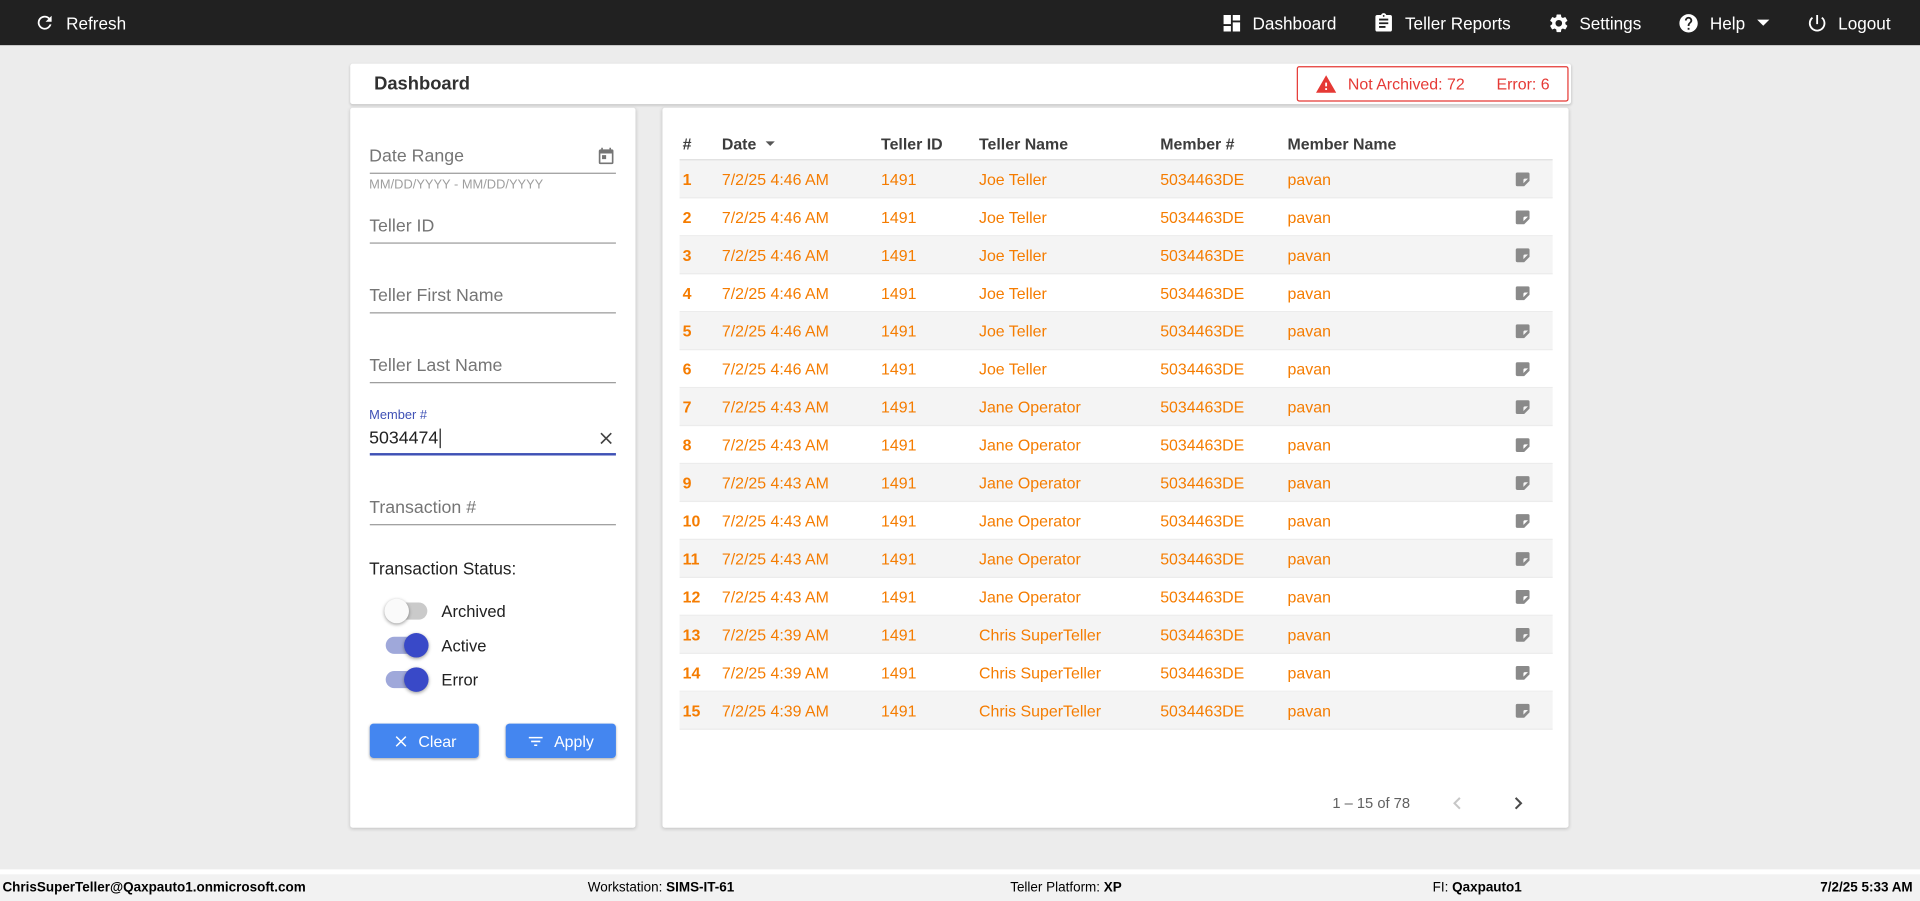 The image size is (1920, 901). What do you see at coordinates (424, 740) in the screenshot?
I see `clear-button: Clear` at bounding box center [424, 740].